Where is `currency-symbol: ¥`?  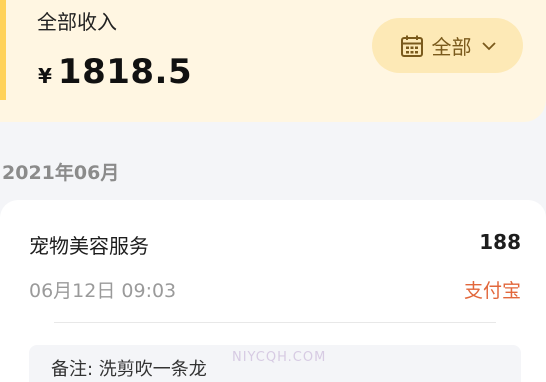 currency-symbol: ¥ is located at coordinates (45, 76).